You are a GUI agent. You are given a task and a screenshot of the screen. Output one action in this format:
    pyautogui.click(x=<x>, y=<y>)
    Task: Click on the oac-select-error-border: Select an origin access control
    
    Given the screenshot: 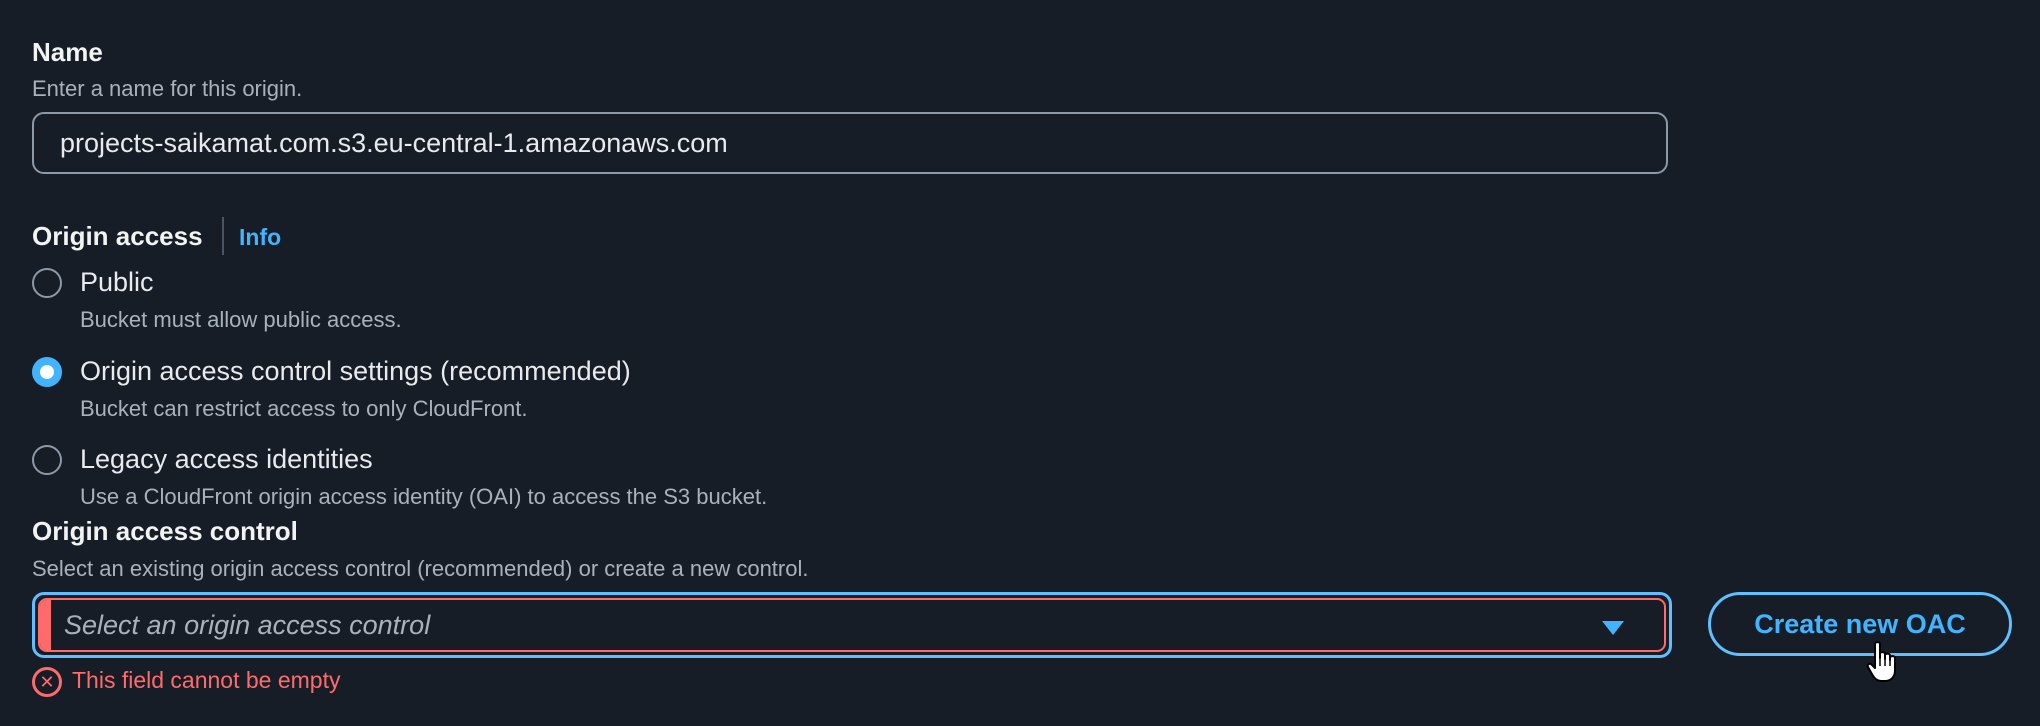 What is the action you would take?
    pyautogui.click(x=852, y=625)
    